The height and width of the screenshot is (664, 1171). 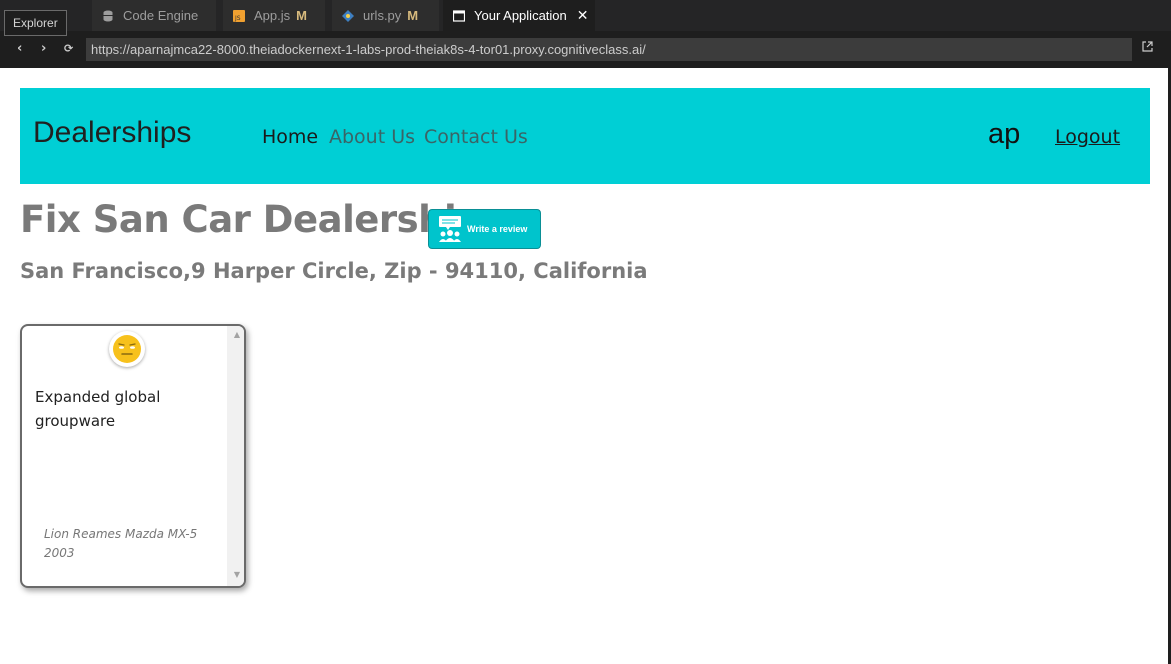 I want to click on tab-your-application: Your Application ✕, so click(x=519, y=15).